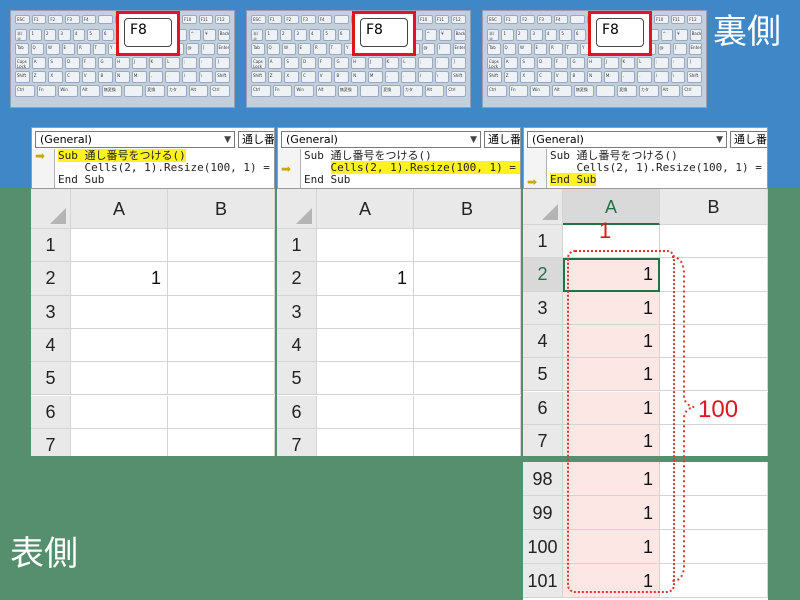 The image size is (800, 600). Describe the element at coordinates (594, 63) in the screenshot. I see `keyboard-key: H` at that location.